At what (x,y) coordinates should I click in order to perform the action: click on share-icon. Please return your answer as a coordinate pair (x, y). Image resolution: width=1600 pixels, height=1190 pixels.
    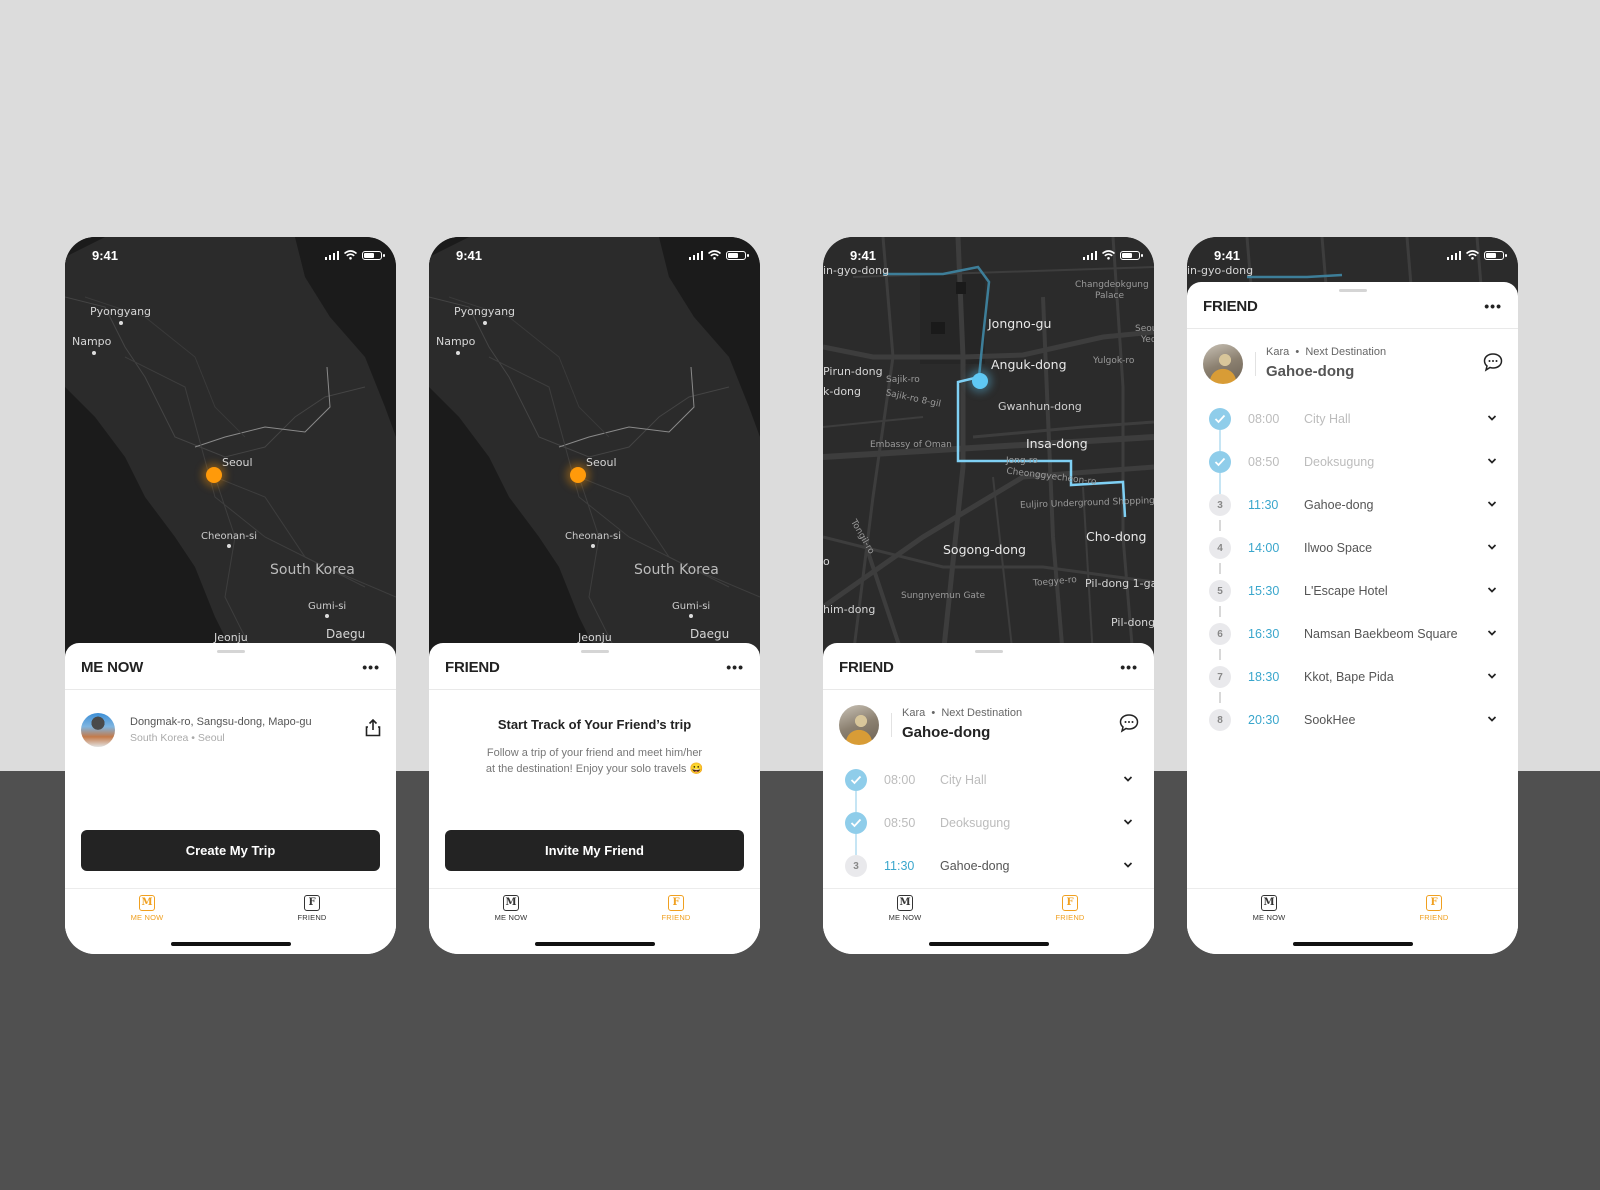
    Looking at the image, I should click on (373, 728).